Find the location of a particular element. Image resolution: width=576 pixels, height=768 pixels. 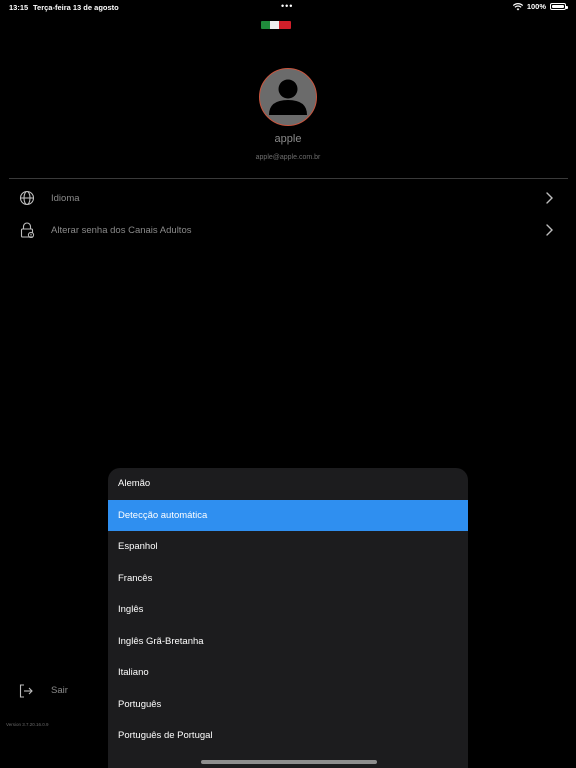

multitasking-dots: ••• is located at coordinates (287, 6).